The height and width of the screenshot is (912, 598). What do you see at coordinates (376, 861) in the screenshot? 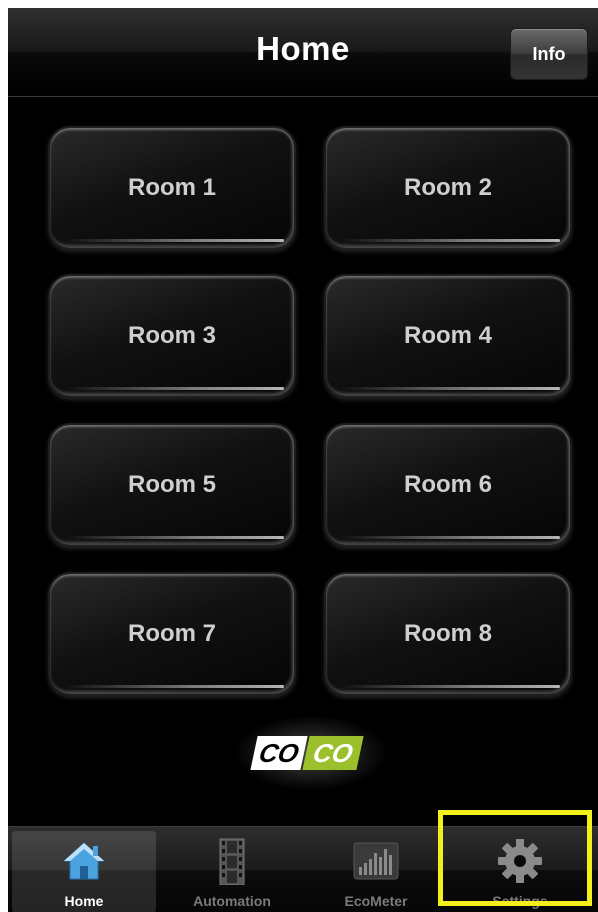
I see `bar-meter-icon` at bounding box center [376, 861].